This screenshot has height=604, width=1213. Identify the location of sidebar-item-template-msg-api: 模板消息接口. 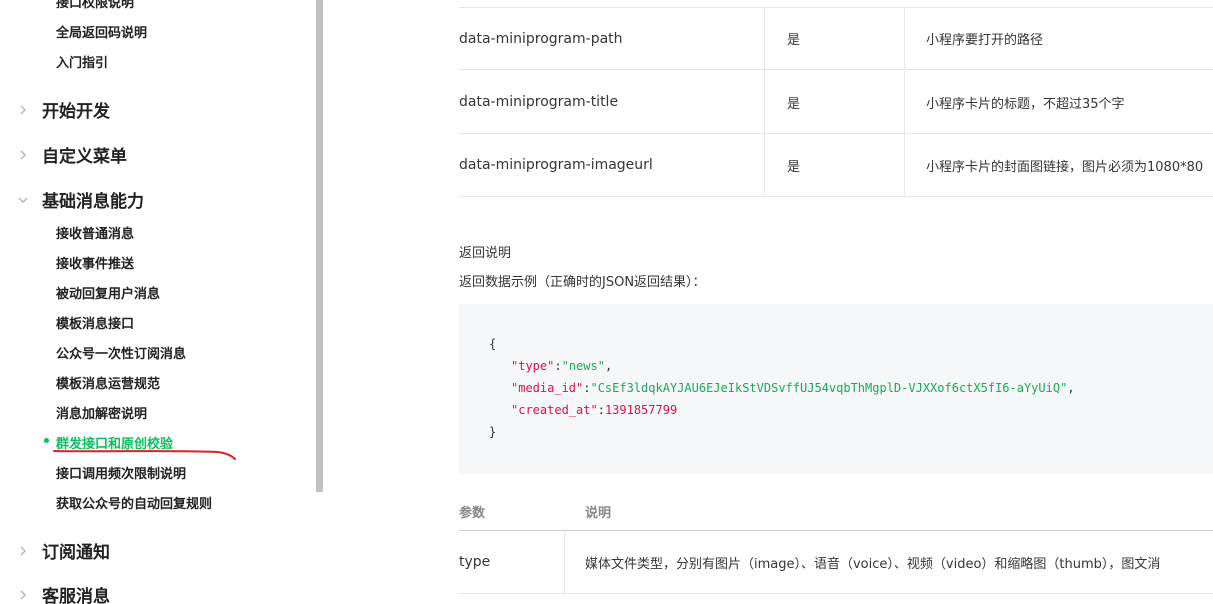
(95, 322).